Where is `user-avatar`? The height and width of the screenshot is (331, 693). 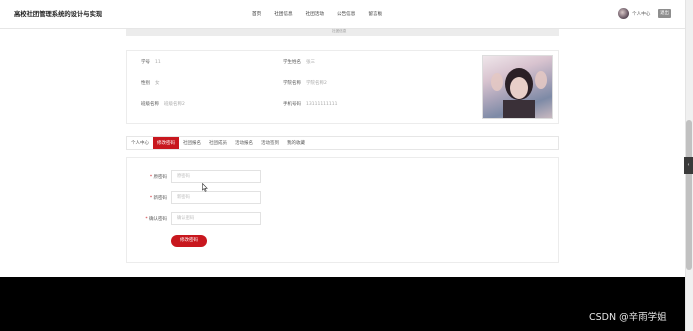 user-avatar is located at coordinates (623, 13).